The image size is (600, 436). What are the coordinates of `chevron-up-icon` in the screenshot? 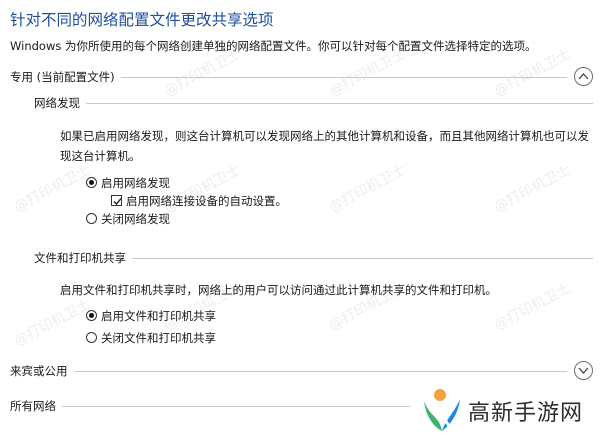 It's located at (583, 76).